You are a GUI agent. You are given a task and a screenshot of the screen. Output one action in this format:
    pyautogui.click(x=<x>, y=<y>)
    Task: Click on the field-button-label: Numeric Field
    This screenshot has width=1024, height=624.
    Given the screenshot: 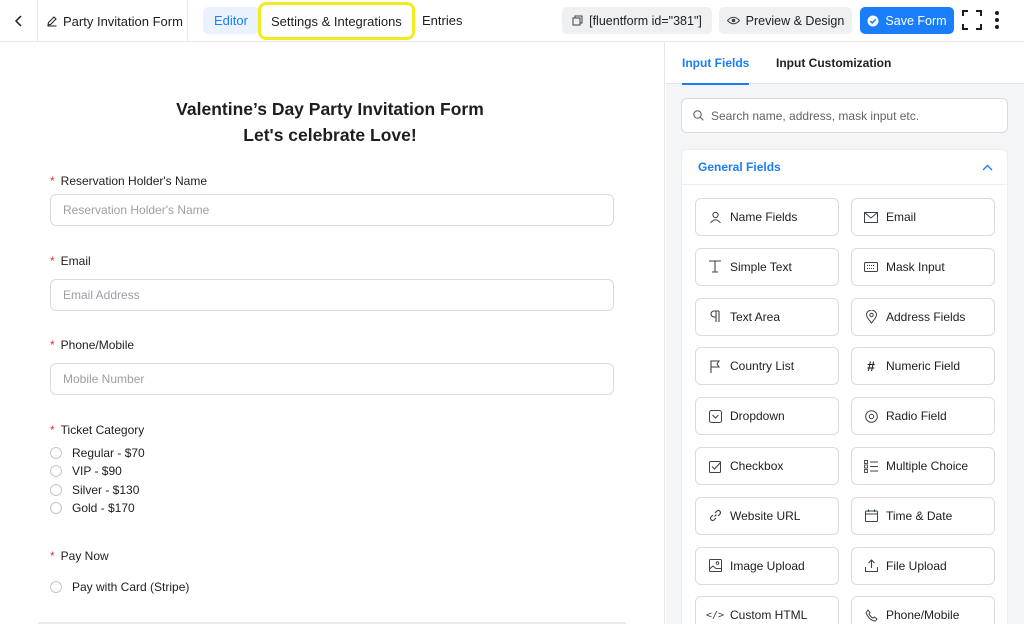 What is the action you would take?
    pyautogui.click(x=923, y=366)
    